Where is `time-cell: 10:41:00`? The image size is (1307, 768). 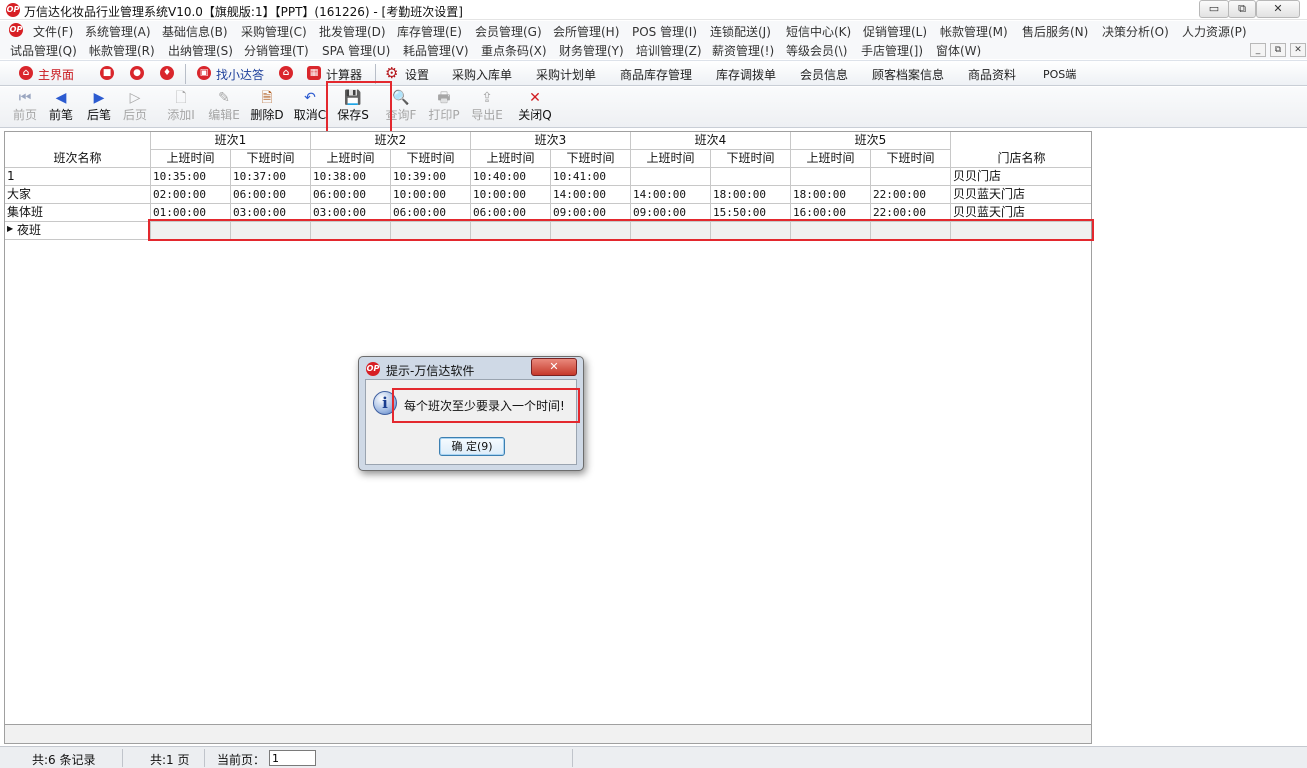
time-cell: 10:41:00 is located at coordinates (591, 177).